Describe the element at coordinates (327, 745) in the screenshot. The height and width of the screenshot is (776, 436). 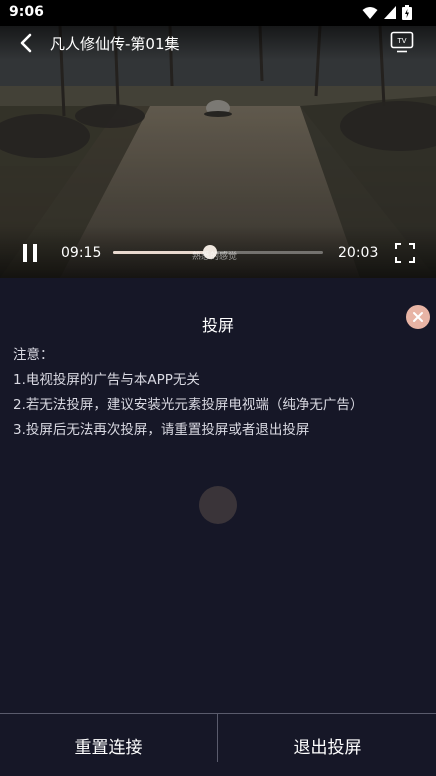
I see `exit-cast-button: 退出投屏` at that location.